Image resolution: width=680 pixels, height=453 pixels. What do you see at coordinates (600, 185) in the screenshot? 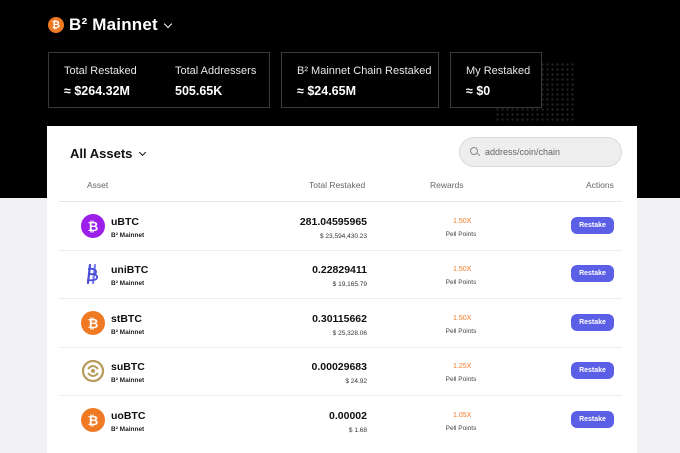
I see `column-header-actions: Actions` at bounding box center [600, 185].